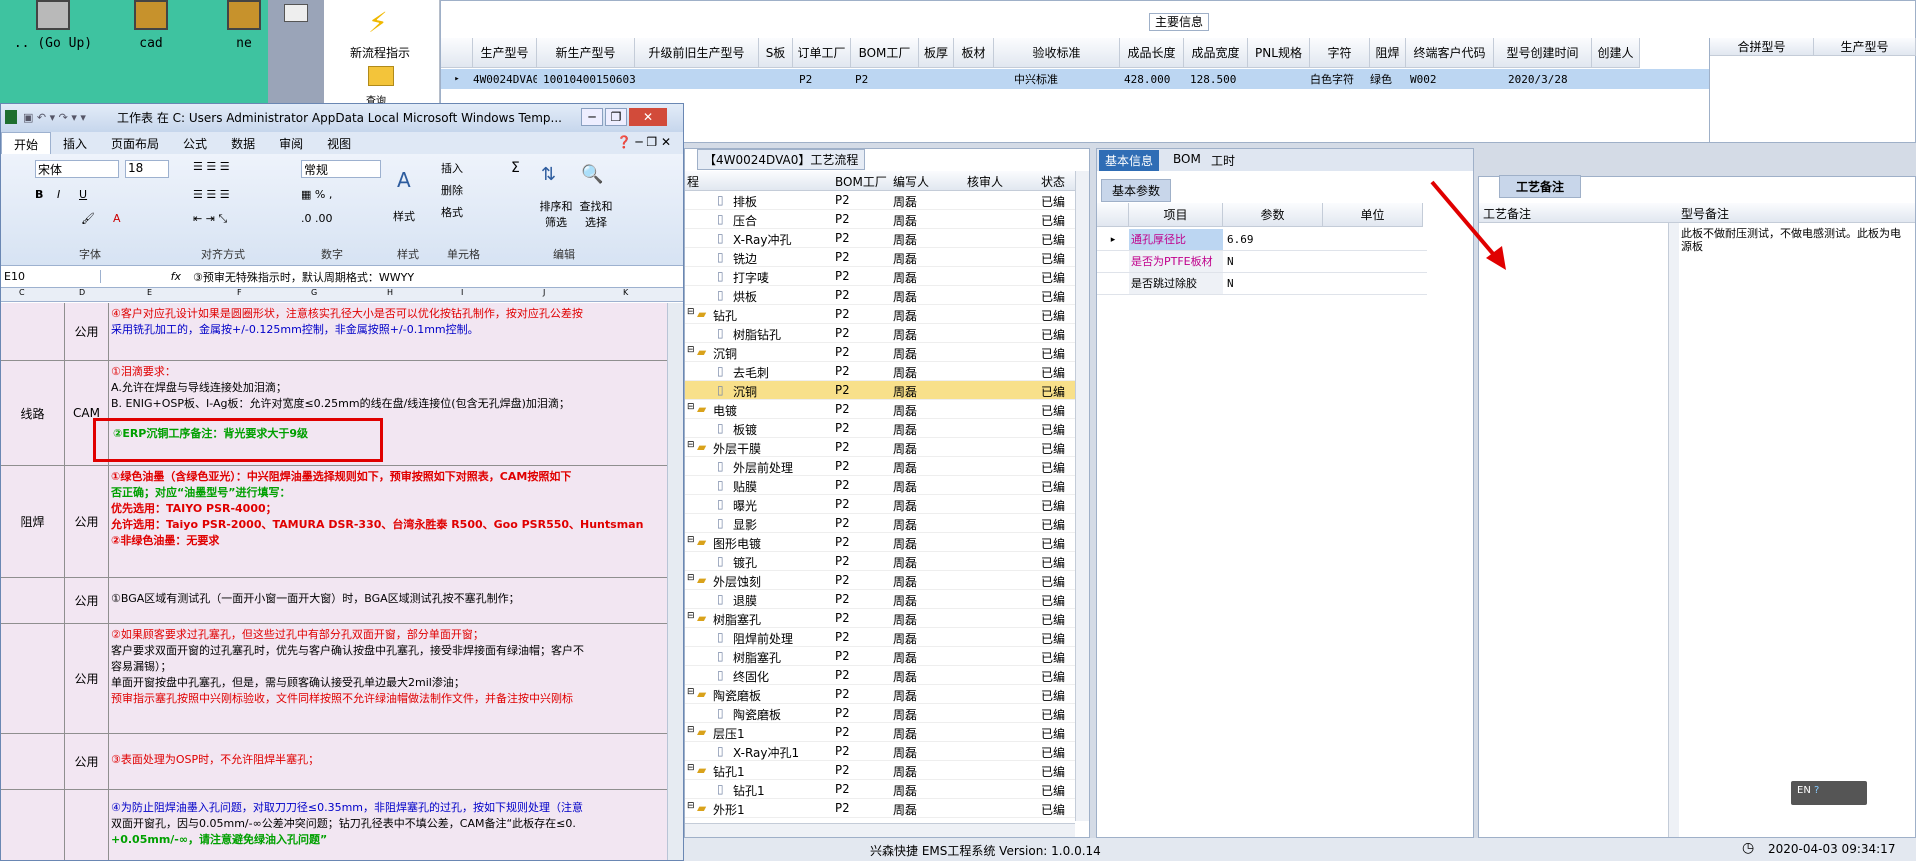 The image size is (1916, 861). What do you see at coordinates (880, 561) in the screenshot?
I see `tree-row: ▯ 镀孔 P2 周磊 已编` at bounding box center [880, 561].